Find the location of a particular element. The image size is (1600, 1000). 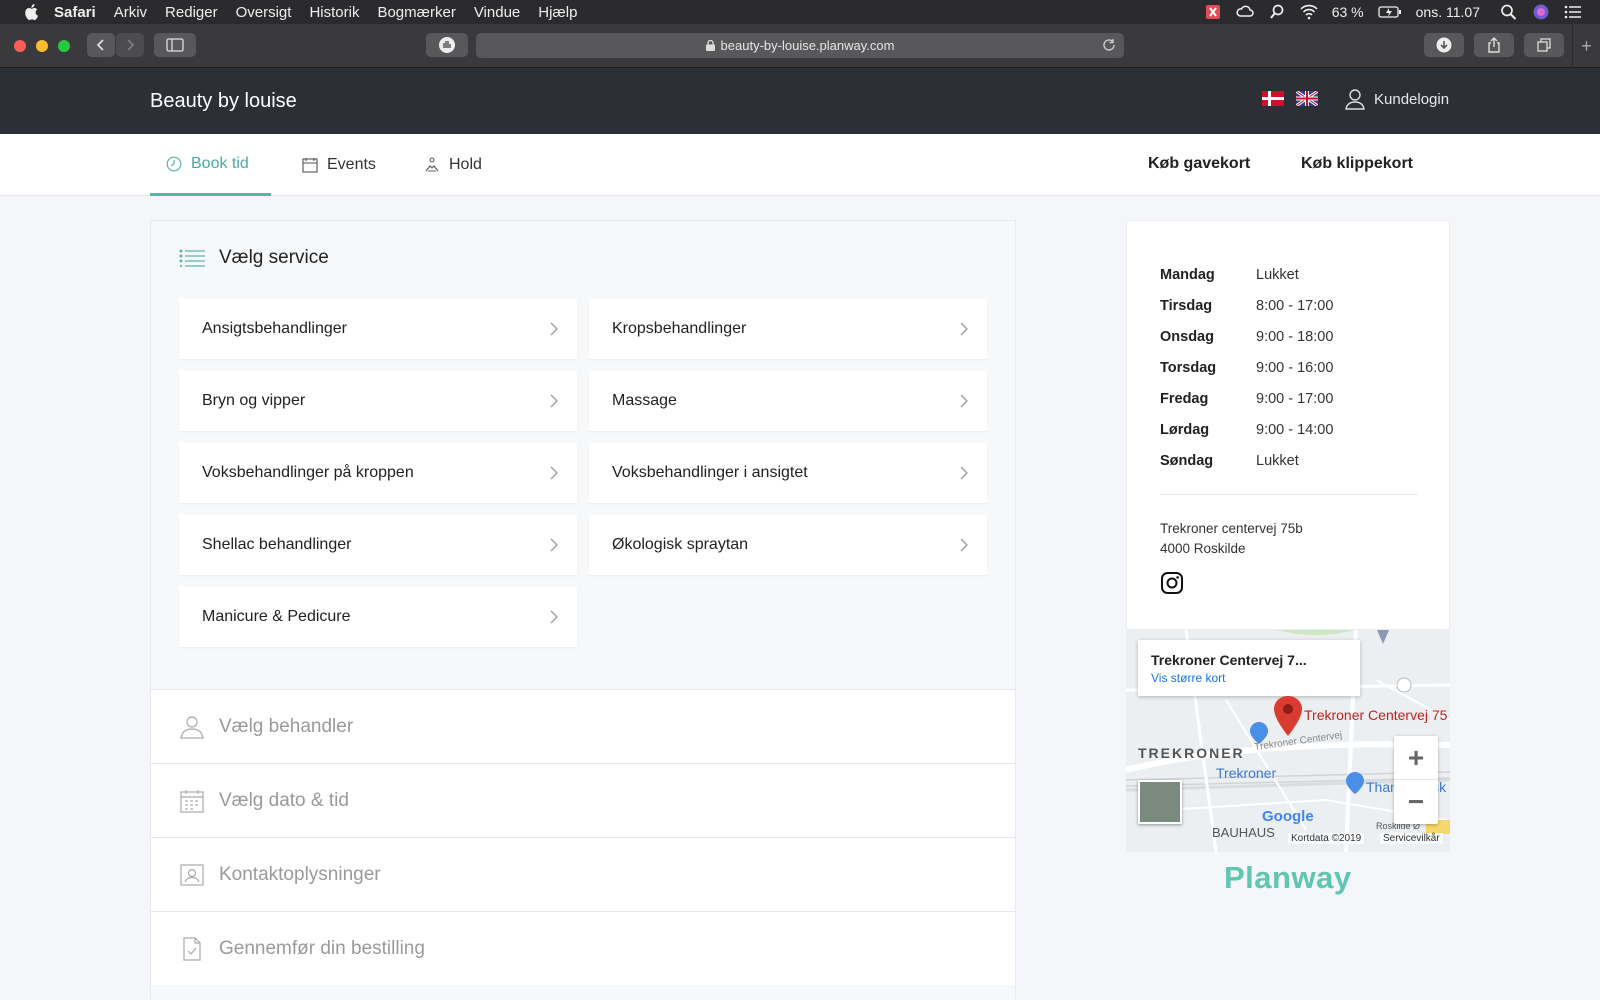

service-item: Ansigtsbehandlinger is located at coordinates (378, 329).